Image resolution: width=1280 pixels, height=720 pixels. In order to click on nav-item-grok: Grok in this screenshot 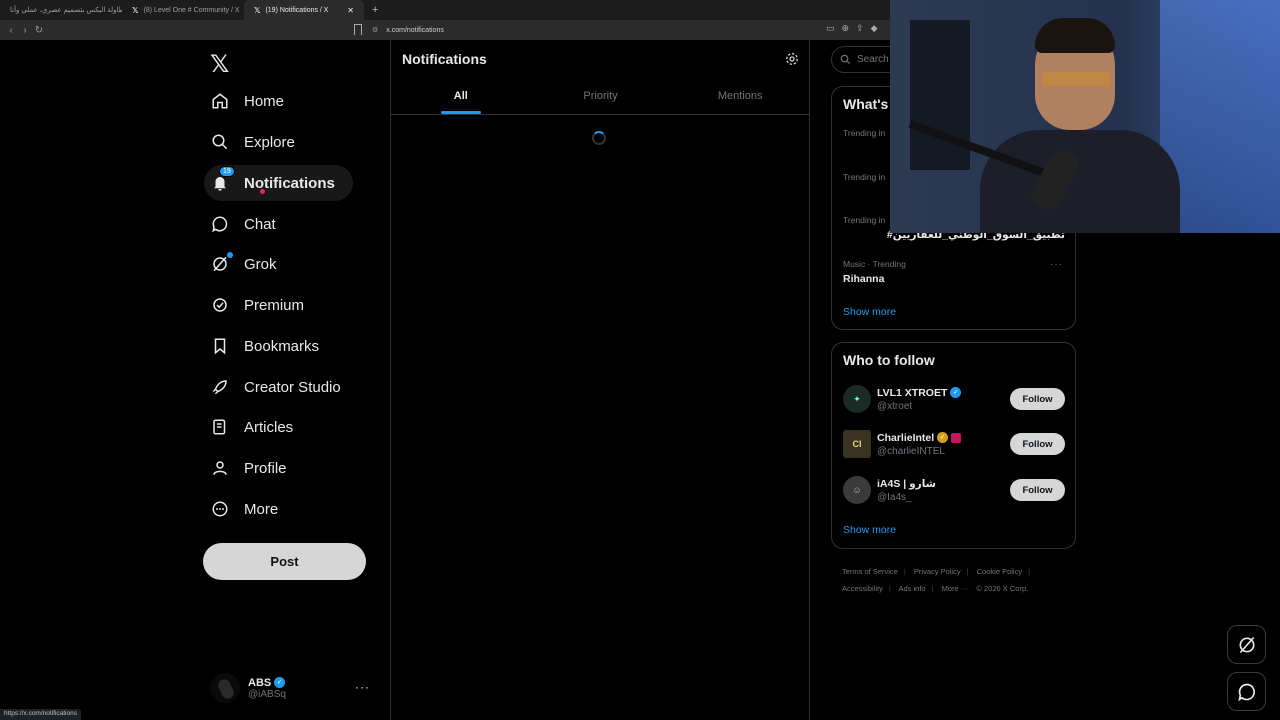, I will do `click(249, 264)`.